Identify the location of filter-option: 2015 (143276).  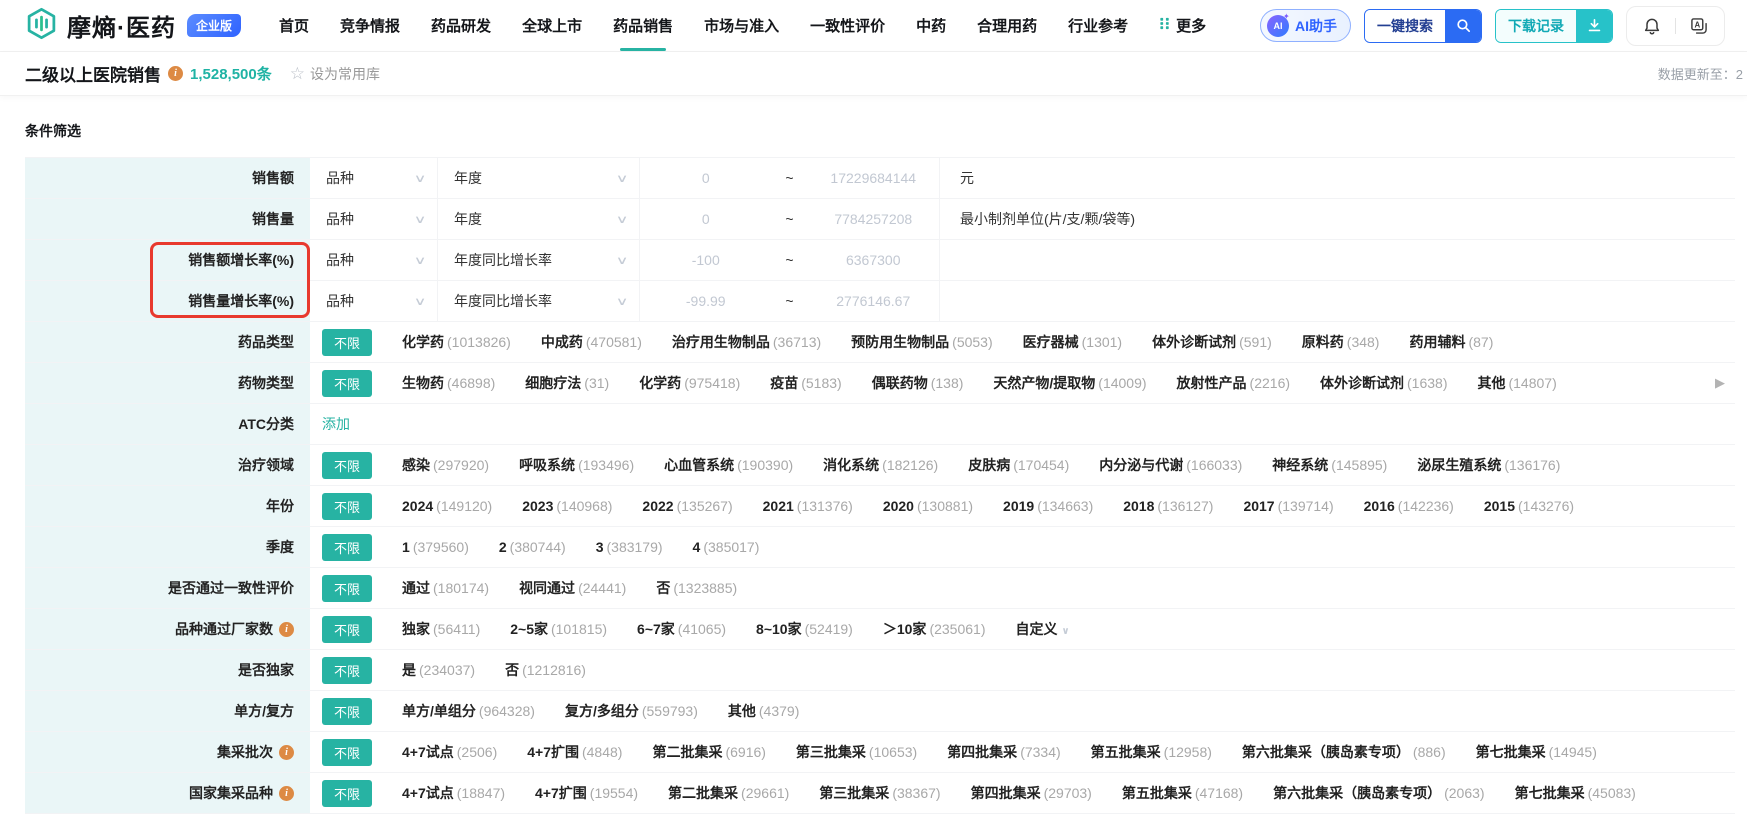
(1529, 506).